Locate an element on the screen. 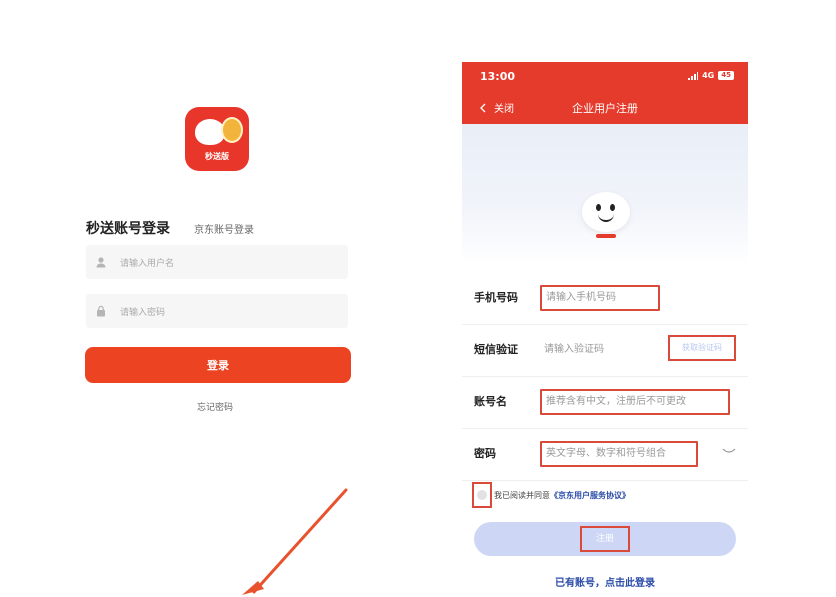 The height and width of the screenshot is (597, 836). app-logo: 秒送版 is located at coordinates (217, 139).